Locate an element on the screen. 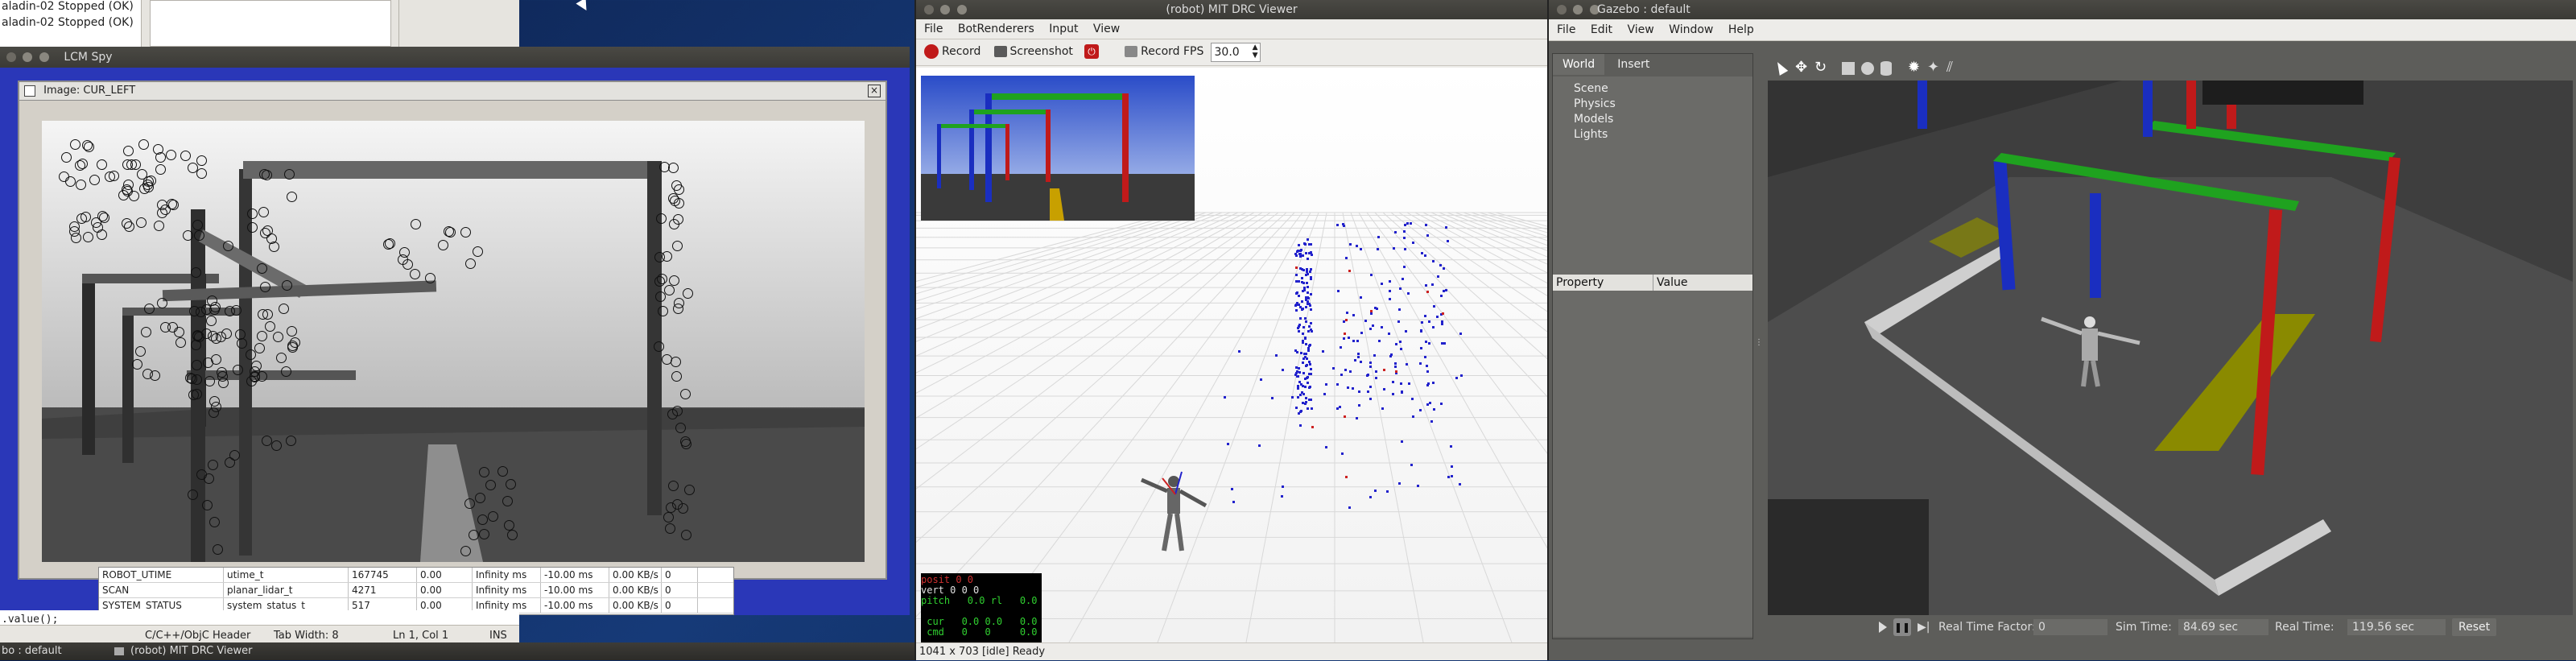  spinner-icon: ▲ ▼ is located at coordinates (1255, 51).